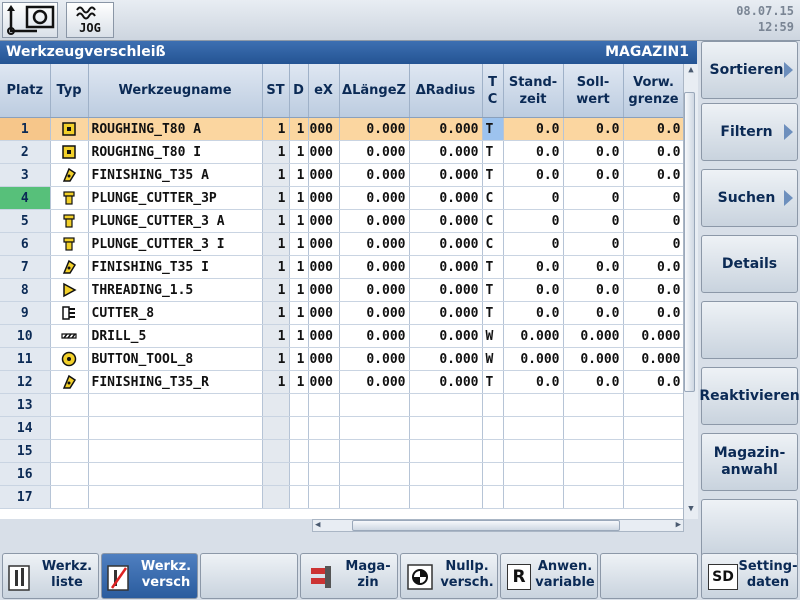 The image size is (800, 600). What do you see at coordinates (749, 198) in the screenshot?
I see `suchen-button: Suchen` at bounding box center [749, 198].